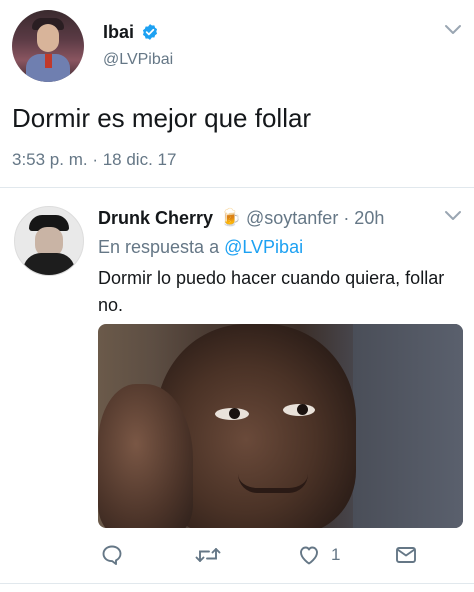  What do you see at coordinates (48, 46) in the screenshot?
I see `ibai-avatar` at bounding box center [48, 46].